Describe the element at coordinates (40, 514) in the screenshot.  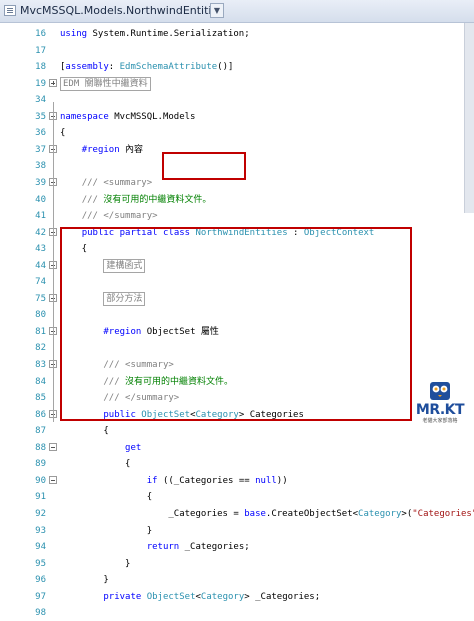
I see `line-number: 92` at that location.